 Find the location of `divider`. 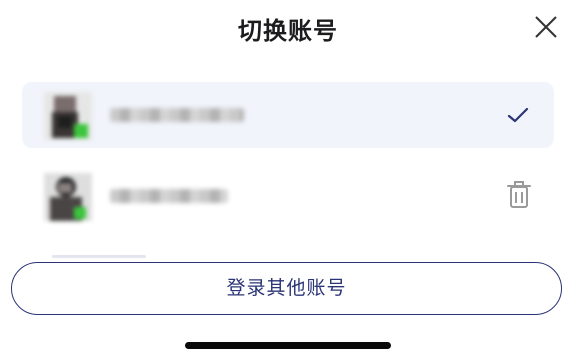

divider is located at coordinates (99, 256).